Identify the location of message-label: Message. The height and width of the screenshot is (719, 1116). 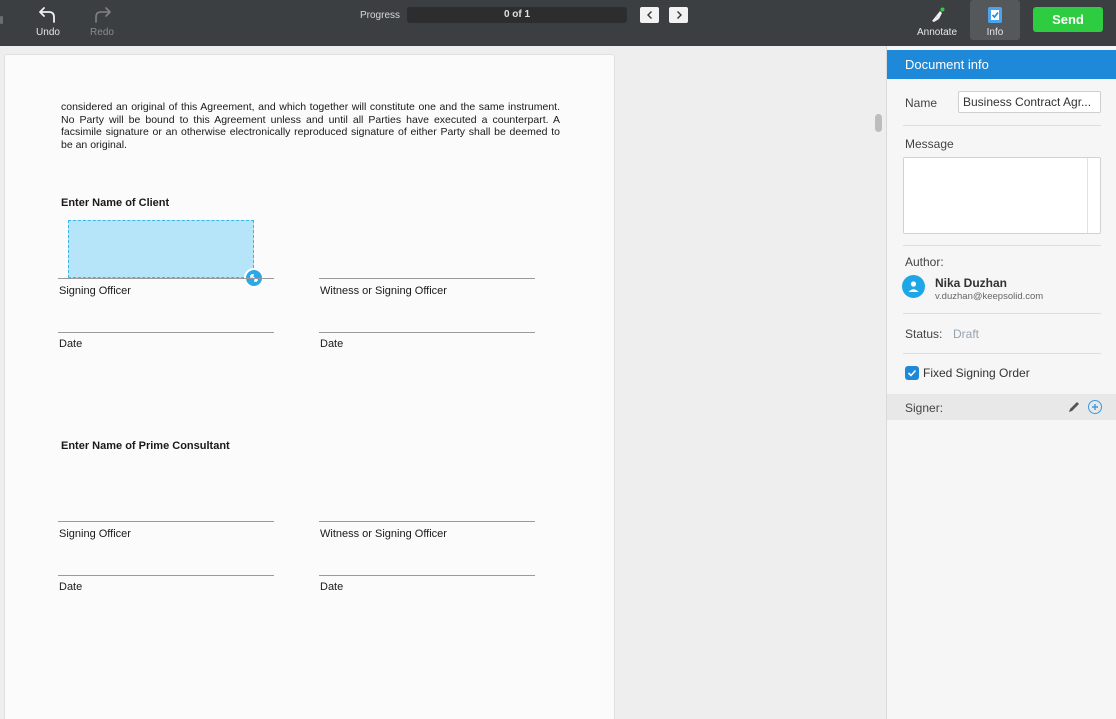
(929, 144).